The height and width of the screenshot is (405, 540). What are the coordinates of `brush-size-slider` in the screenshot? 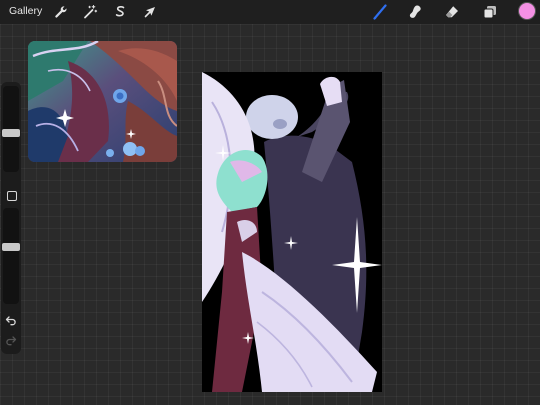 It's located at (11, 129).